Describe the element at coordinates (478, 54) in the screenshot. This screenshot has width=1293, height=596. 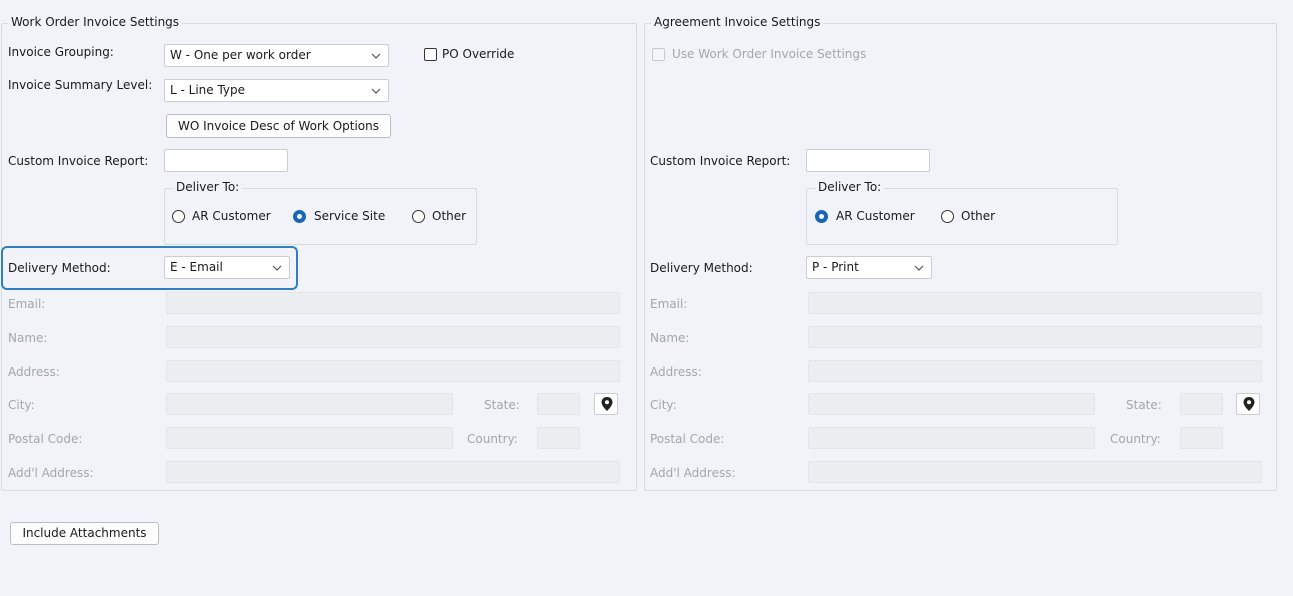
I see `po-override-label: PO Override` at that location.